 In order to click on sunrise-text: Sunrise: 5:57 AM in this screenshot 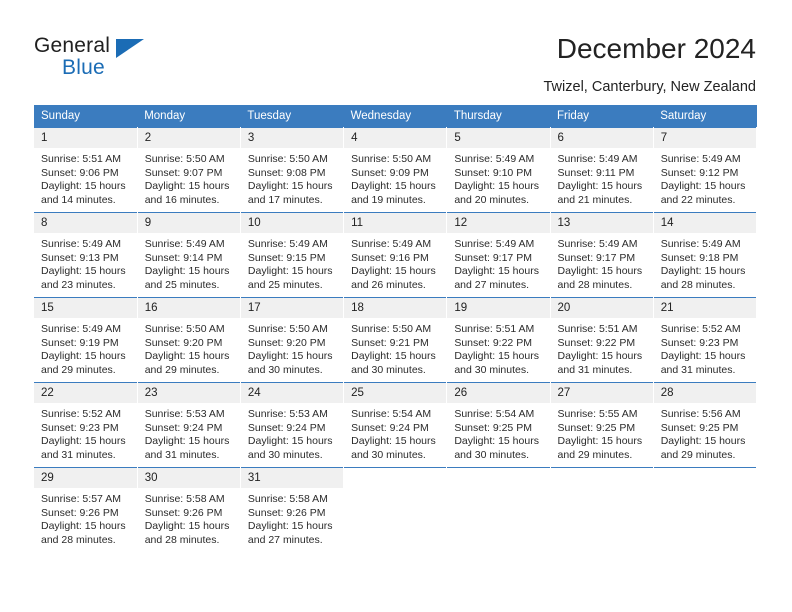, I will do `click(81, 499)`.